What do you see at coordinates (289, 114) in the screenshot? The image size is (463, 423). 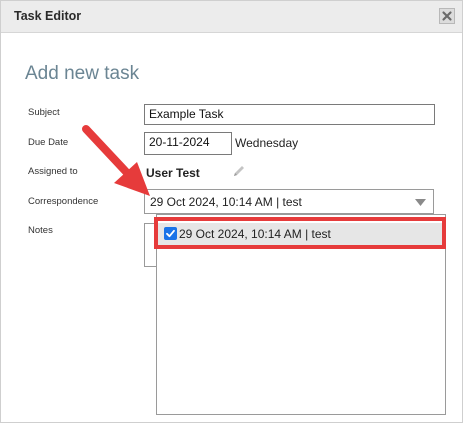 I see `subject-input: Example Task` at bounding box center [289, 114].